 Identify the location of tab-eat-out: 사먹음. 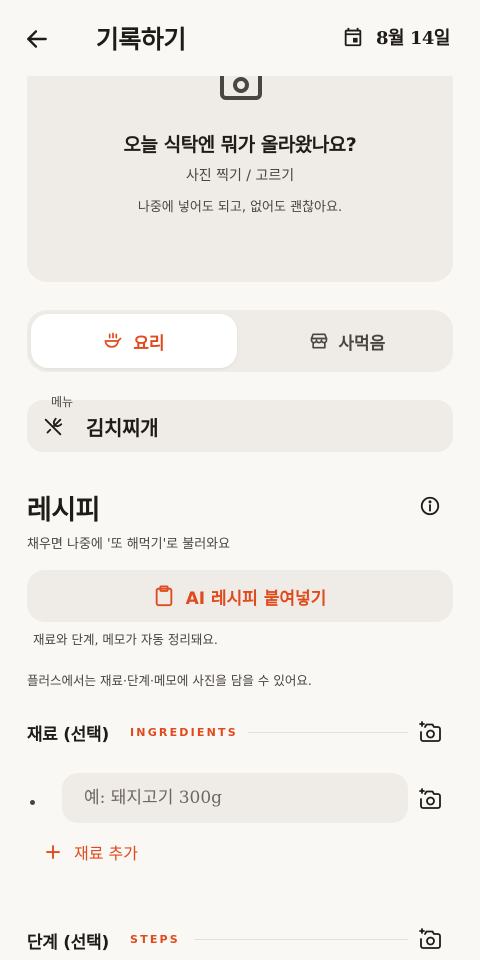
(347, 341).